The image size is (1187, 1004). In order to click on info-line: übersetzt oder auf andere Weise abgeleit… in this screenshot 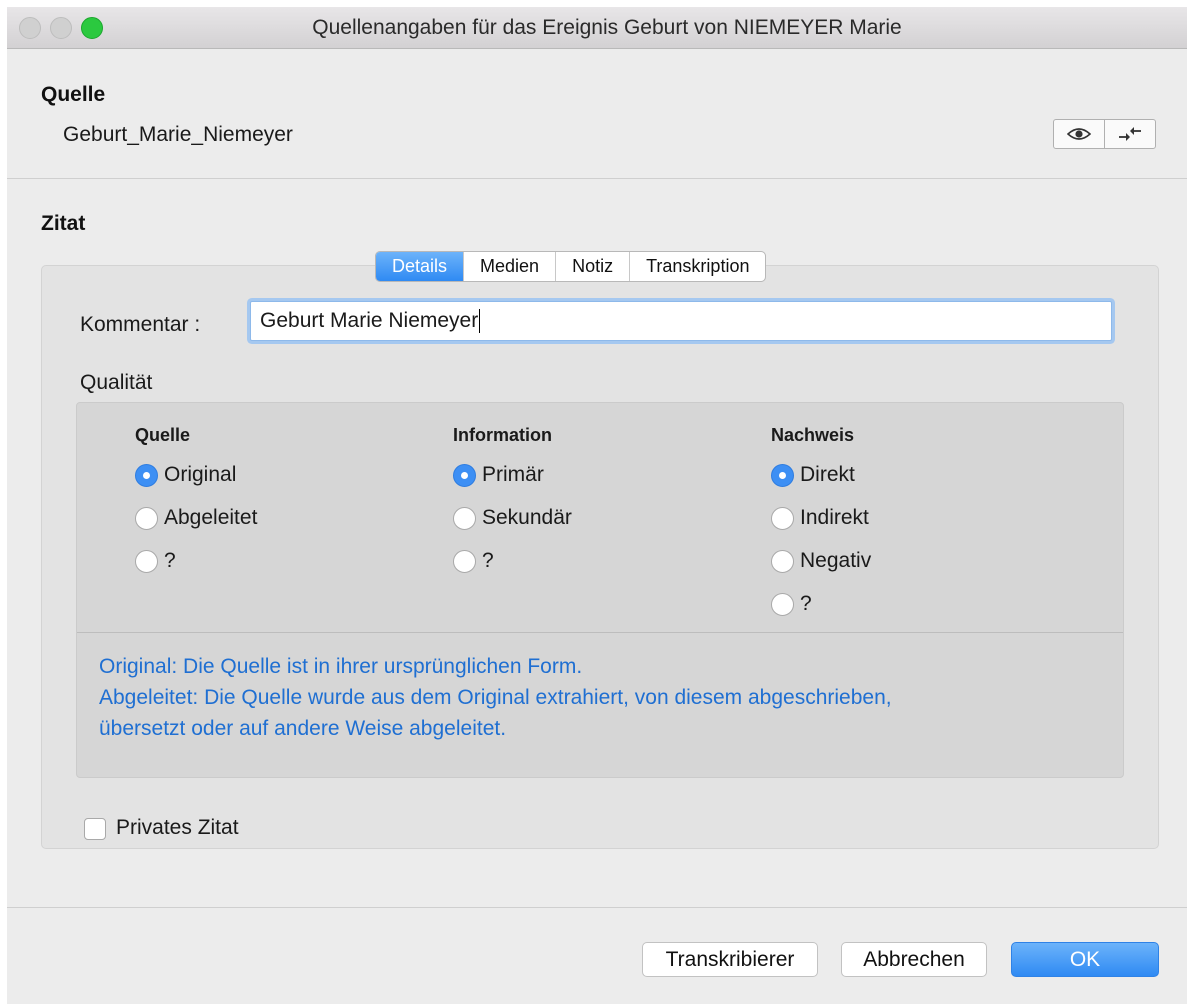, I will do `click(303, 728)`.